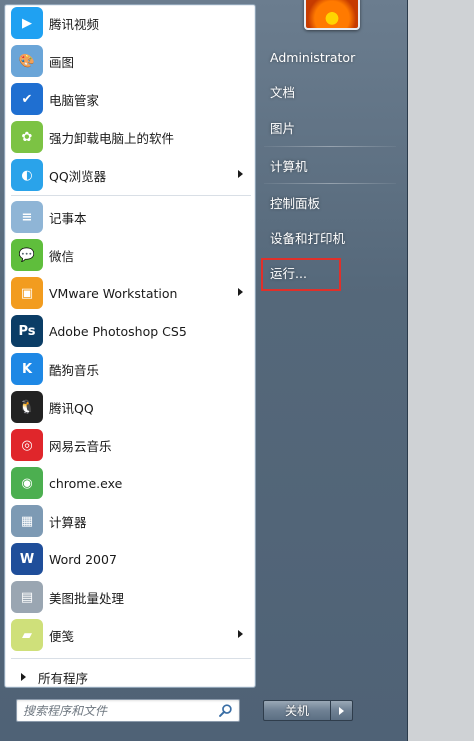 The image size is (474, 741). Describe the element at coordinates (27, 369) in the screenshot. I see `kugou-icon: K` at that location.